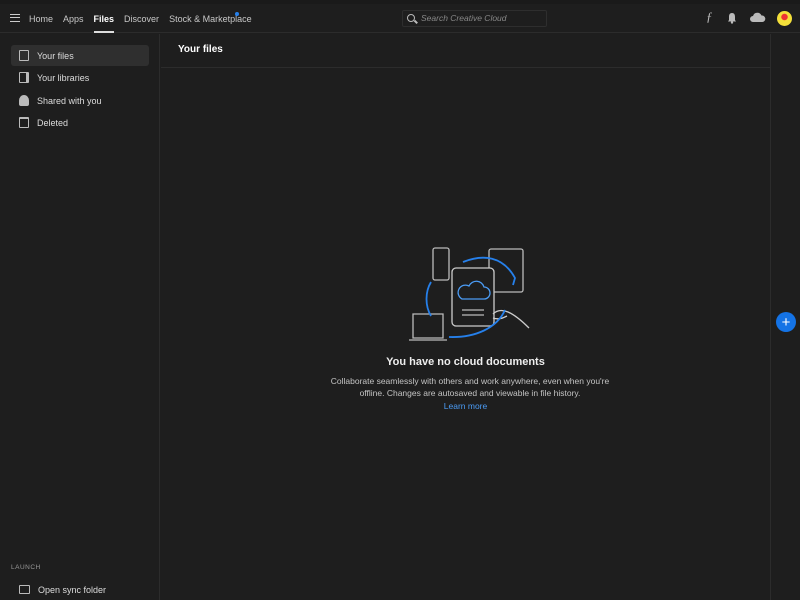  I want to click on sidebar-item-shared-with-you: Shared with you, so click(80, 100).